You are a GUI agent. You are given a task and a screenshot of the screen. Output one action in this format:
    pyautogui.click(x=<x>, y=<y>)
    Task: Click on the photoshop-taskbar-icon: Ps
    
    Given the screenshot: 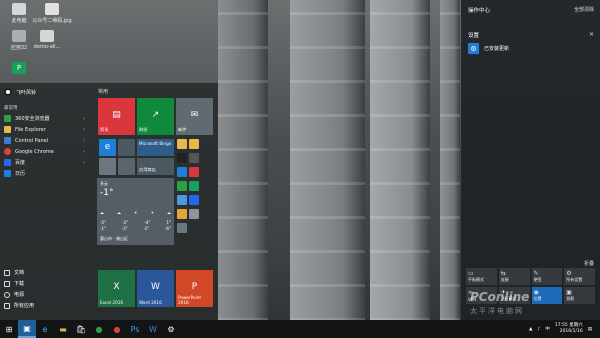 What is the action you would take?
    pyautogui.click(x=135, y=329)
    